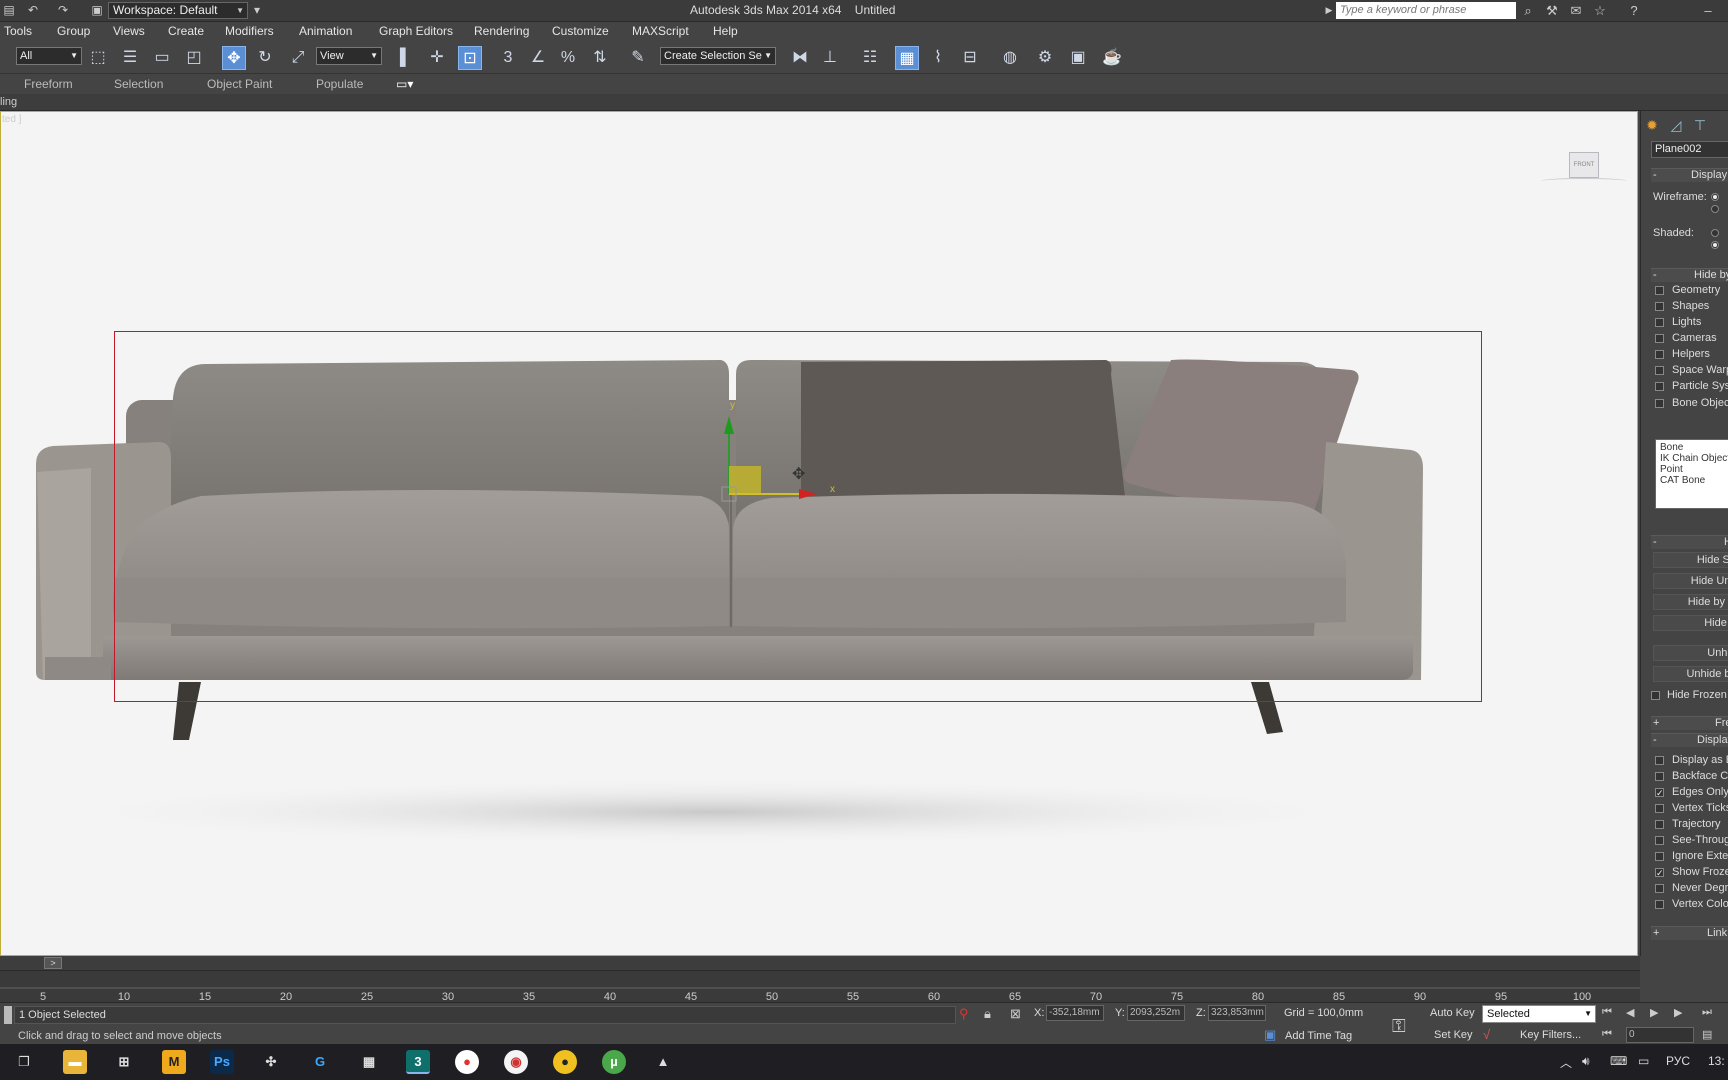 The image size is (1728, 1080). I want to click on favorites-star-icon: ☆, so click(1600, 11).